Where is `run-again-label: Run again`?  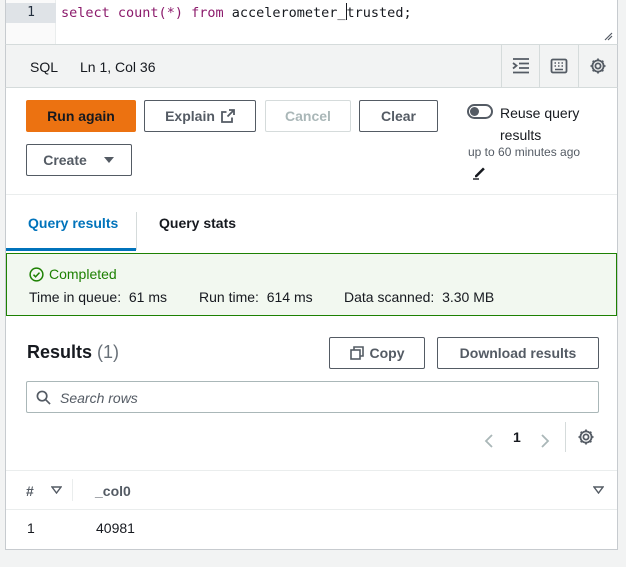 run-again-label: Run again is located at coordinates (81, 116).